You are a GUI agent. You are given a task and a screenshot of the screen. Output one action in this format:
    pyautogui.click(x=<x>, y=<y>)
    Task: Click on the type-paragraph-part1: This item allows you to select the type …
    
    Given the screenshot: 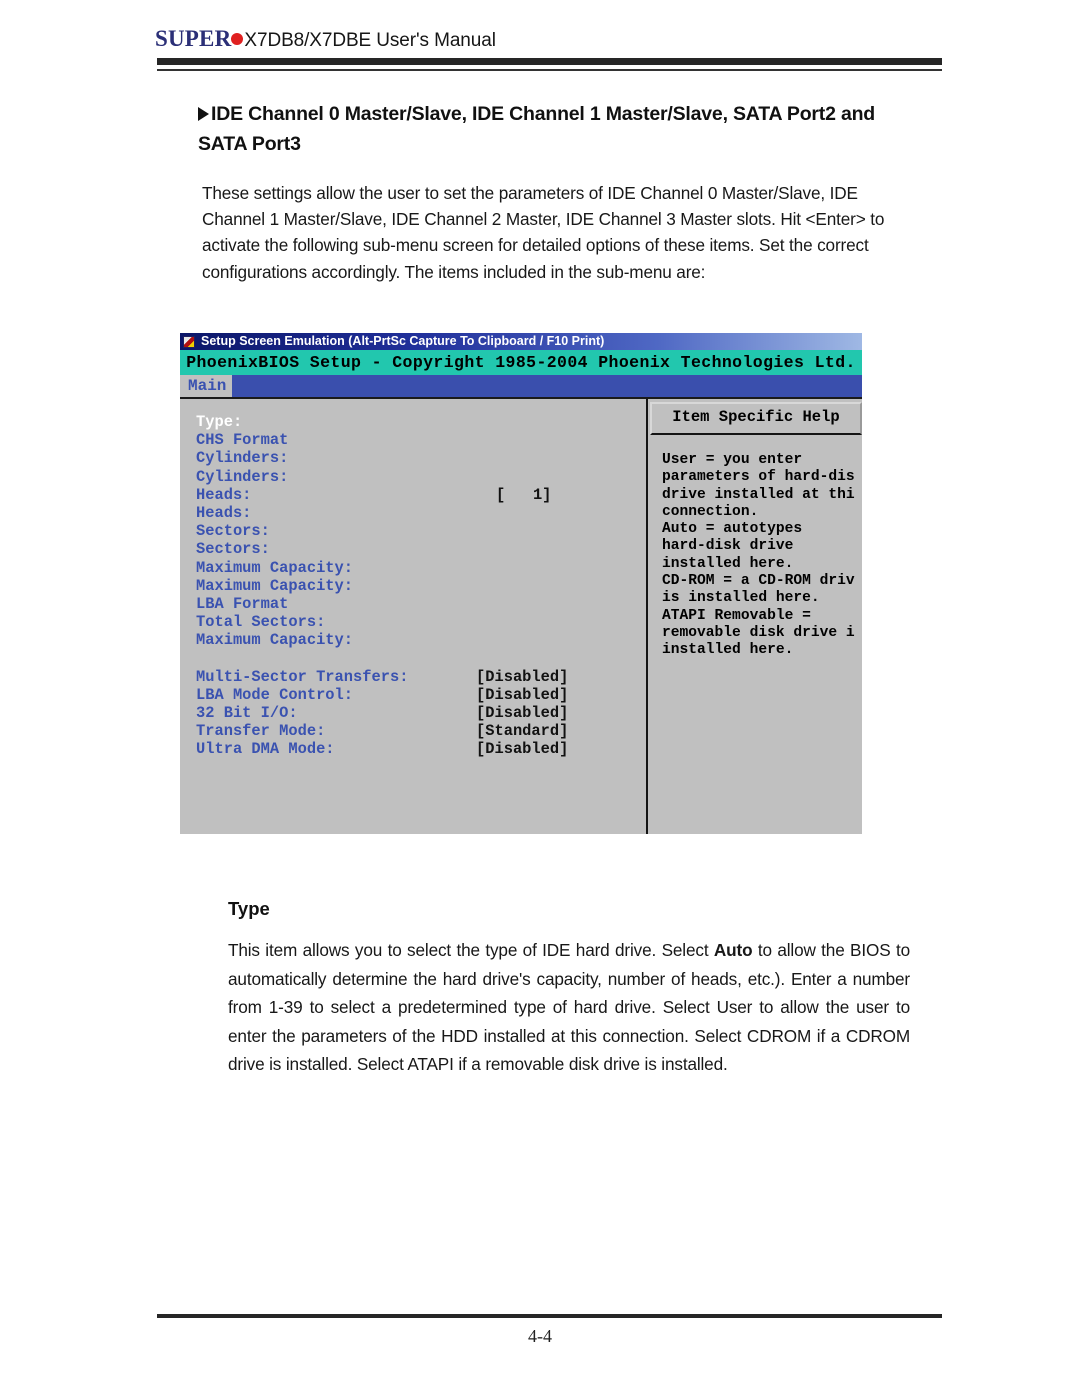 What is the action you would take?
    pyautogui.click(x=471, y=950)
    